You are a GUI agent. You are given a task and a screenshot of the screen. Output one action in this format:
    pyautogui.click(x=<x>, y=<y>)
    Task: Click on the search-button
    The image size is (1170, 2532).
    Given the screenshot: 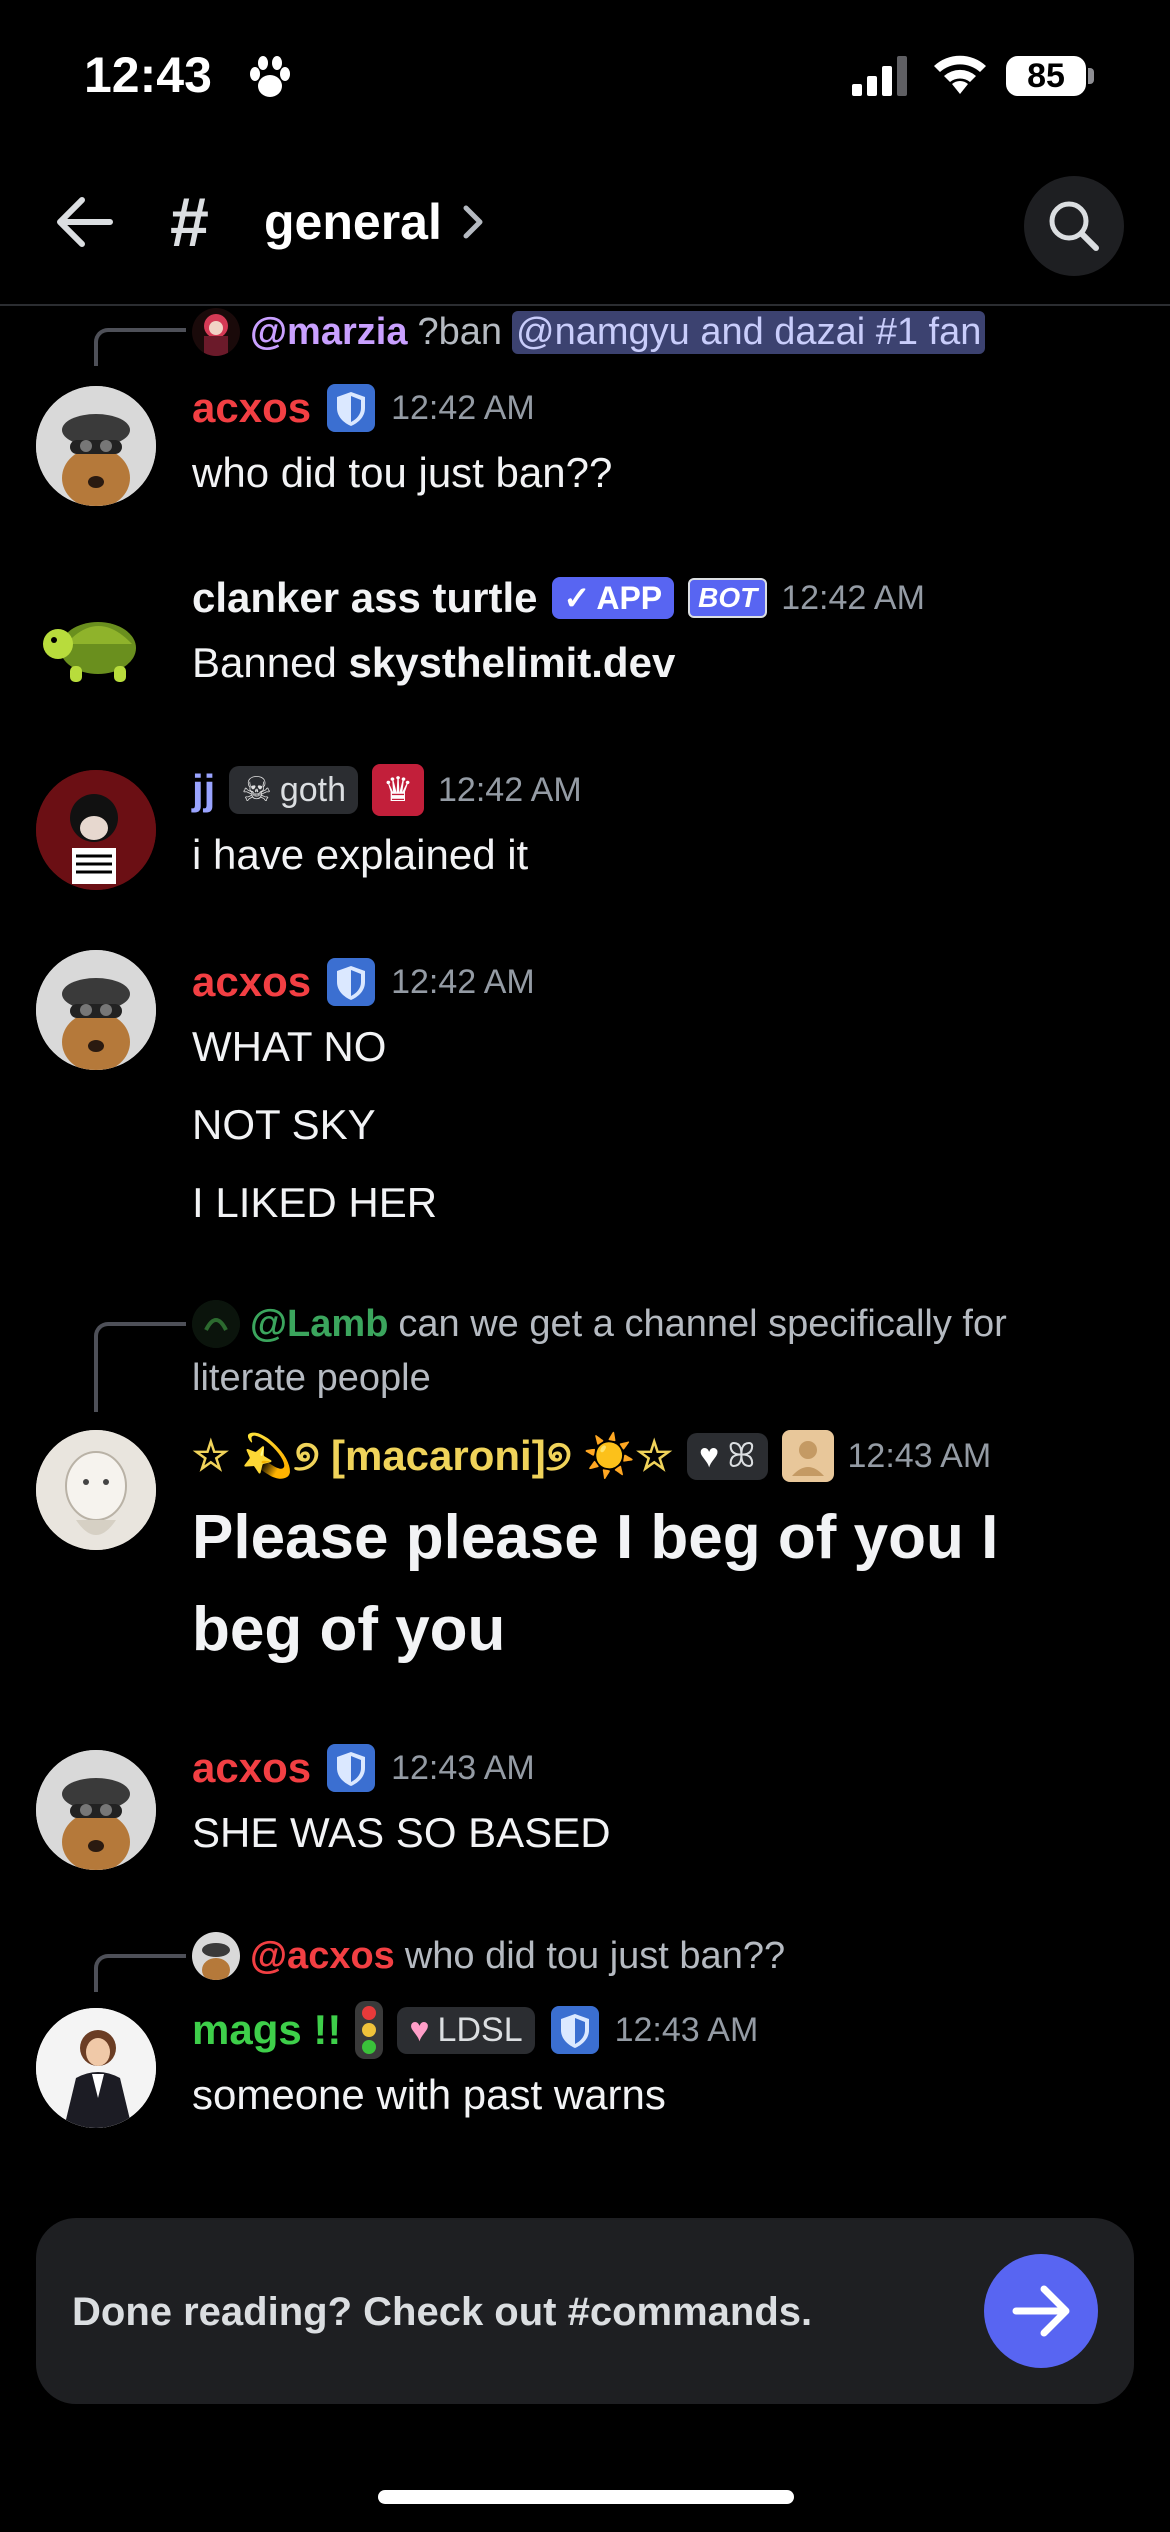 What is the action you would take?
    pyautogui.click(x=1074, y=226)
    